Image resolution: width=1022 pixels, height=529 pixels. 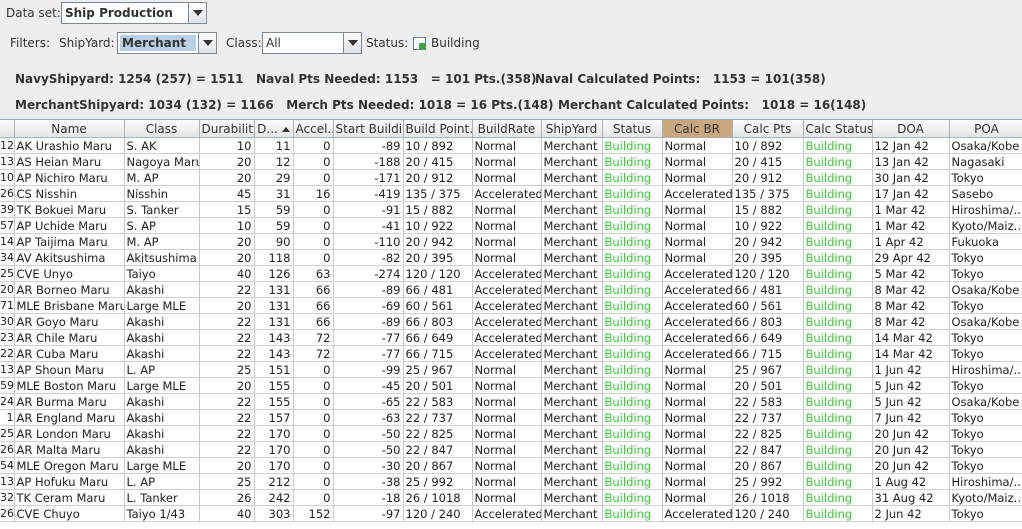 What do you see at coordinates (312, 43) in the screenshot?
I see `class-select: All` at bounding box center [312, 43].